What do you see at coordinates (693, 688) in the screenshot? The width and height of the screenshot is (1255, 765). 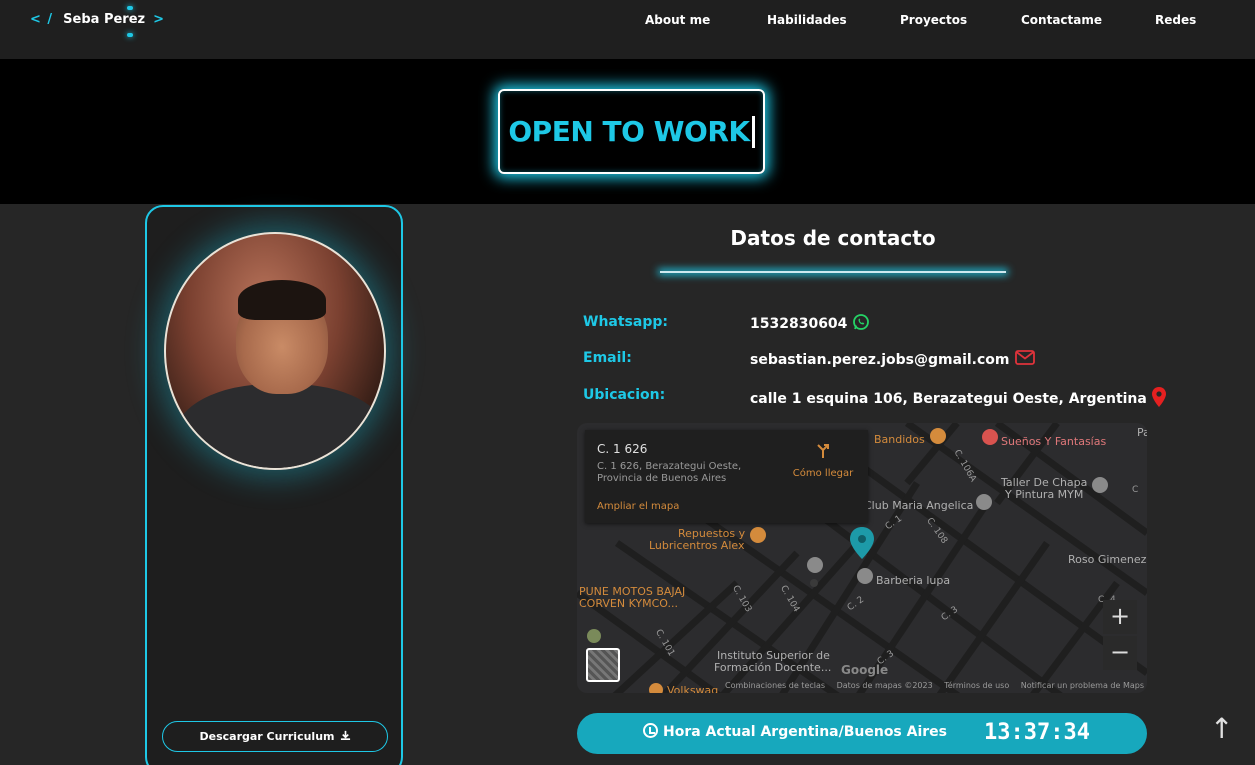 I see `map-poi-volkswagen: Volkswag` at bounding box center [693, 688].